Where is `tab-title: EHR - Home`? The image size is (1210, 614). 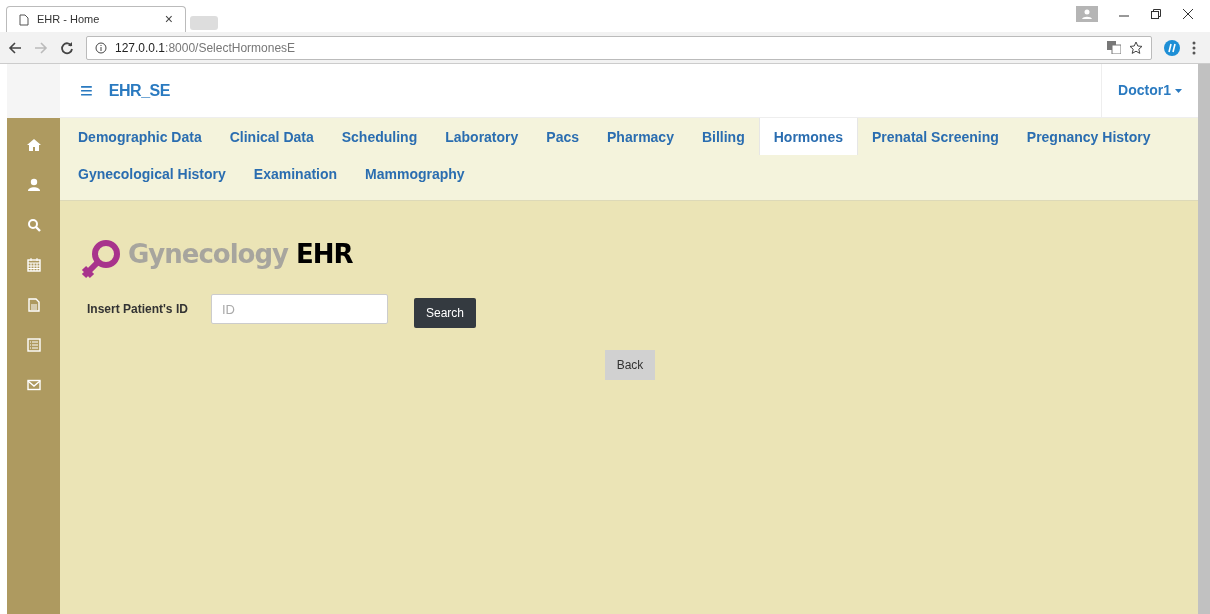
tab-title: EHR - Home is located at coordinates (68, 20).